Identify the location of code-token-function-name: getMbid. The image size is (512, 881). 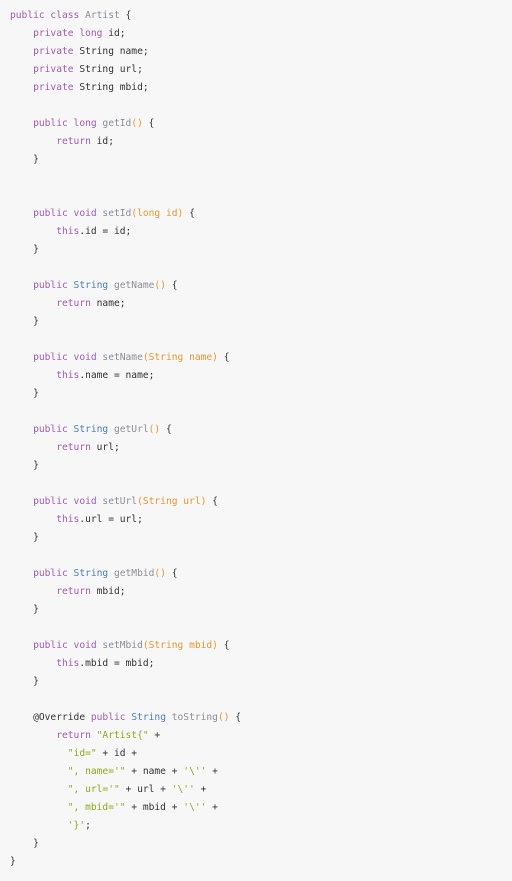
(134, 573).